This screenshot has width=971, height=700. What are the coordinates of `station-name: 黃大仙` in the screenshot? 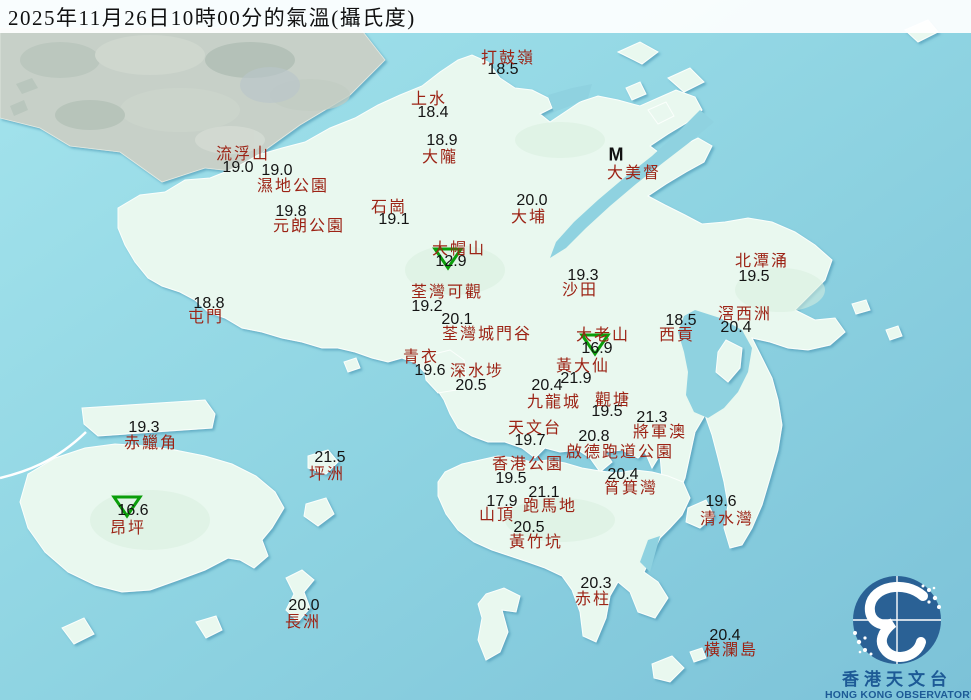 It's located at (583, 366).